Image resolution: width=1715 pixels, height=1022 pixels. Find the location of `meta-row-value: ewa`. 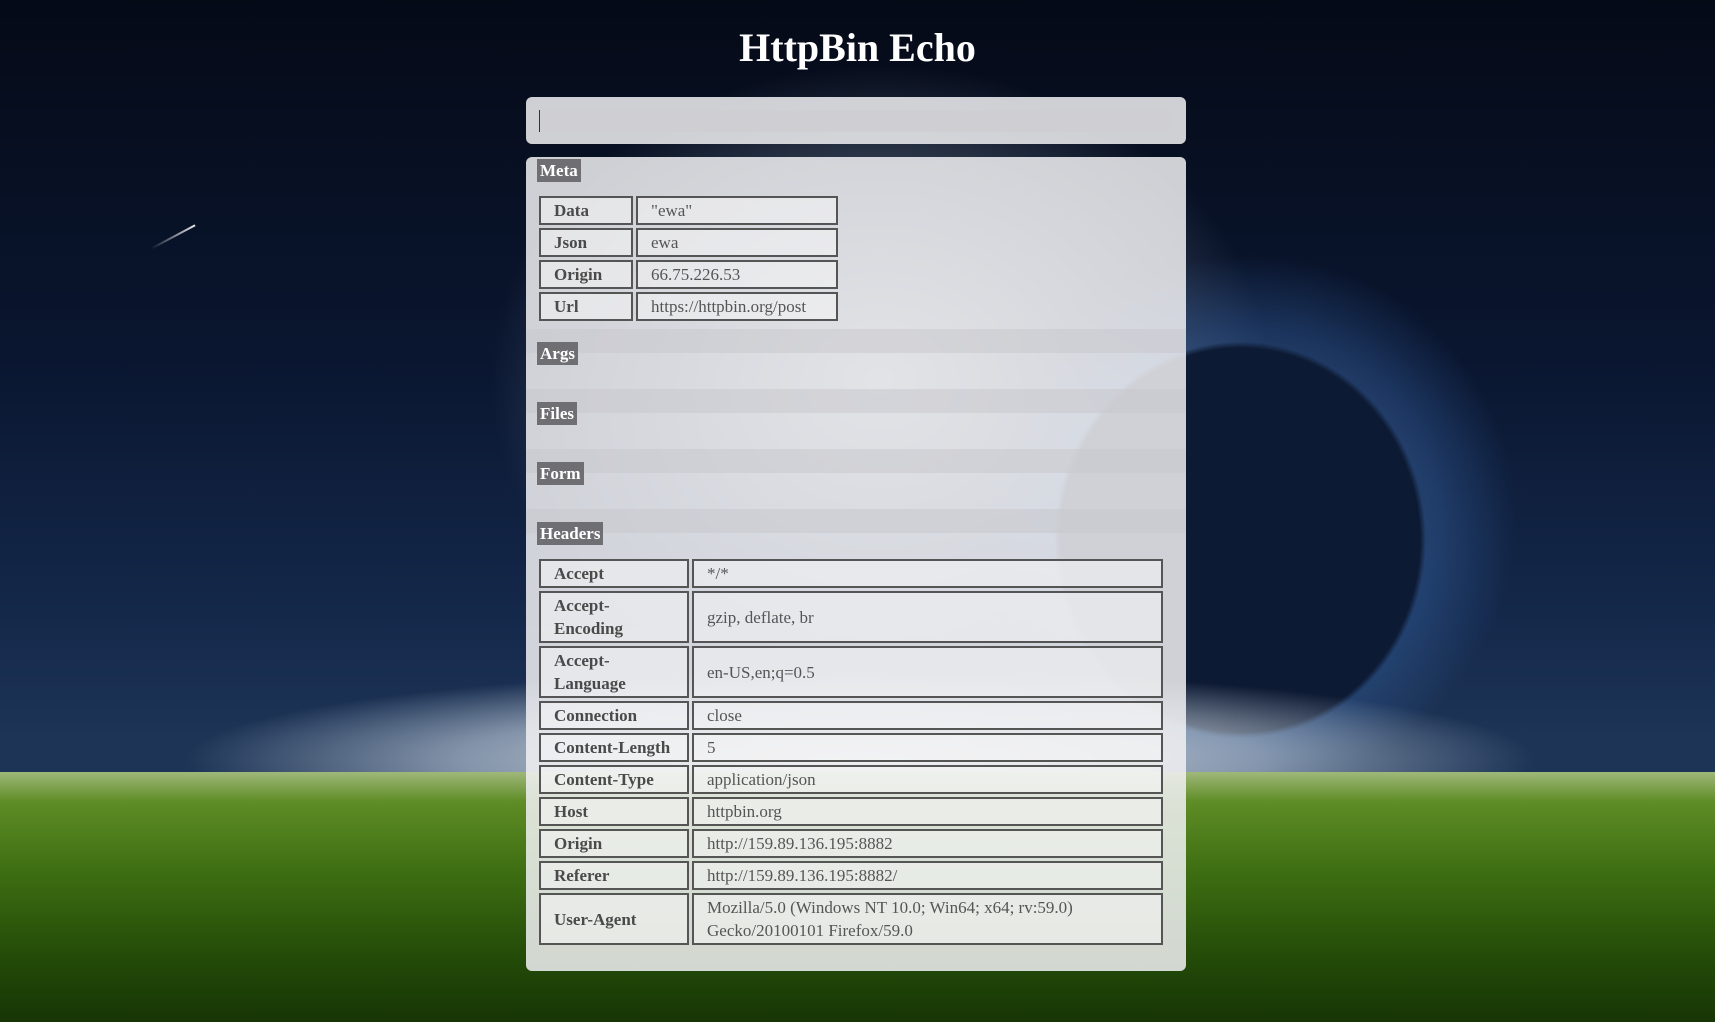

meta-row-value: ewa is located at coordinates (737, 242).